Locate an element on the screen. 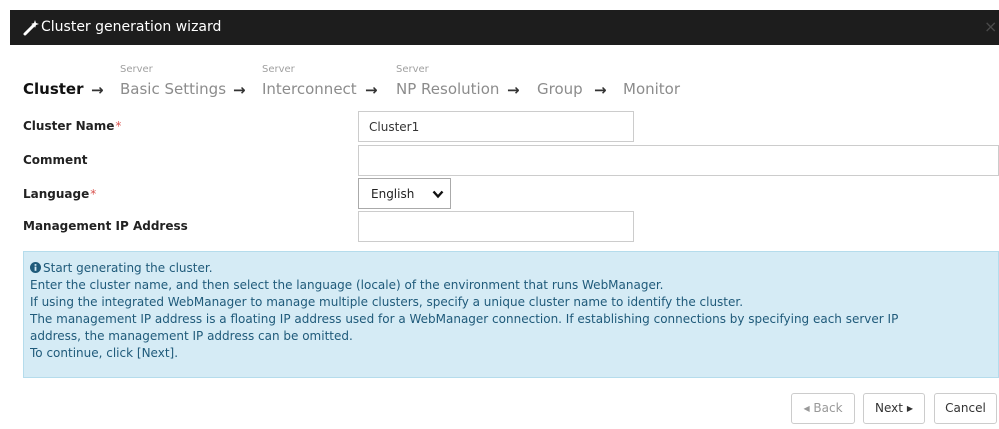  close-icon: × is located at coordinates (990, 27).